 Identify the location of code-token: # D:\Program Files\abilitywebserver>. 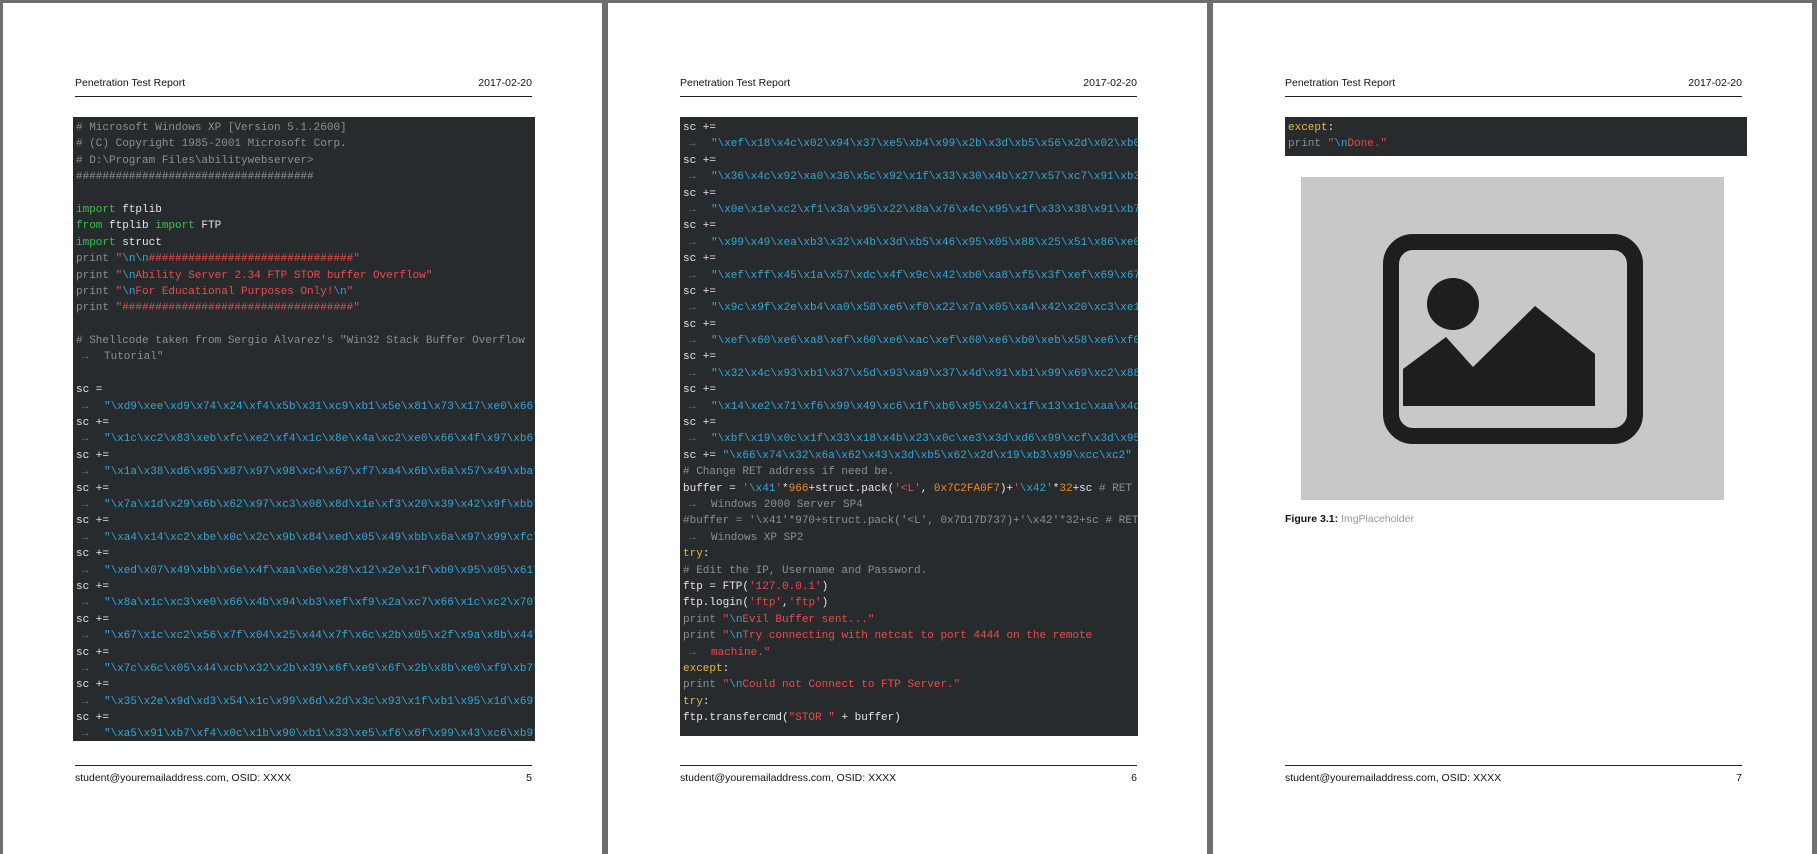
(195, 160).